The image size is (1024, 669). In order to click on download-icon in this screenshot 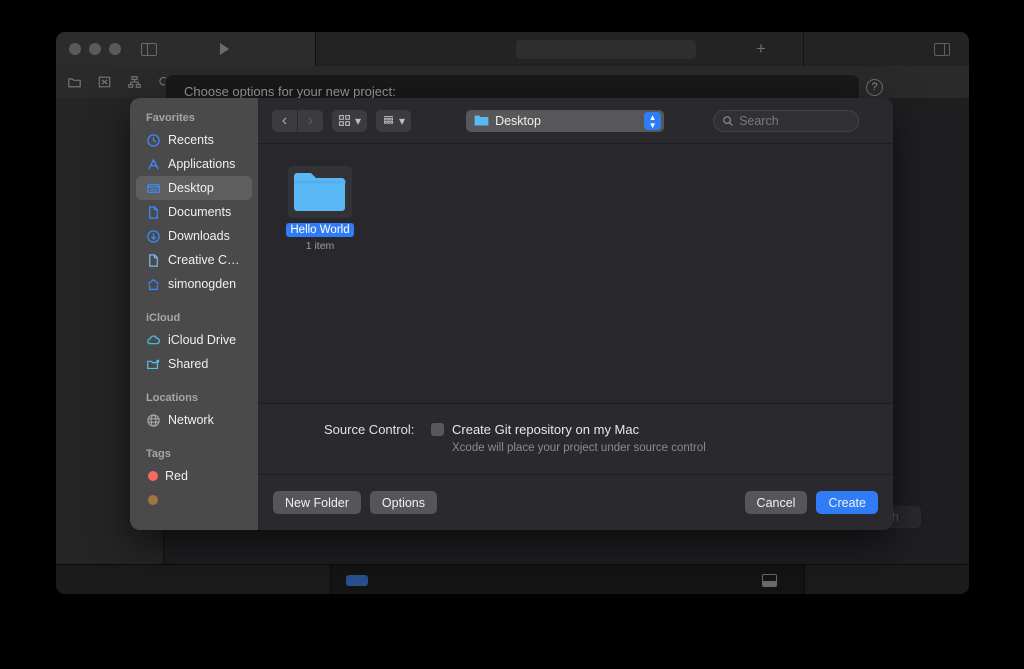, I will do `click(153, 236)`.